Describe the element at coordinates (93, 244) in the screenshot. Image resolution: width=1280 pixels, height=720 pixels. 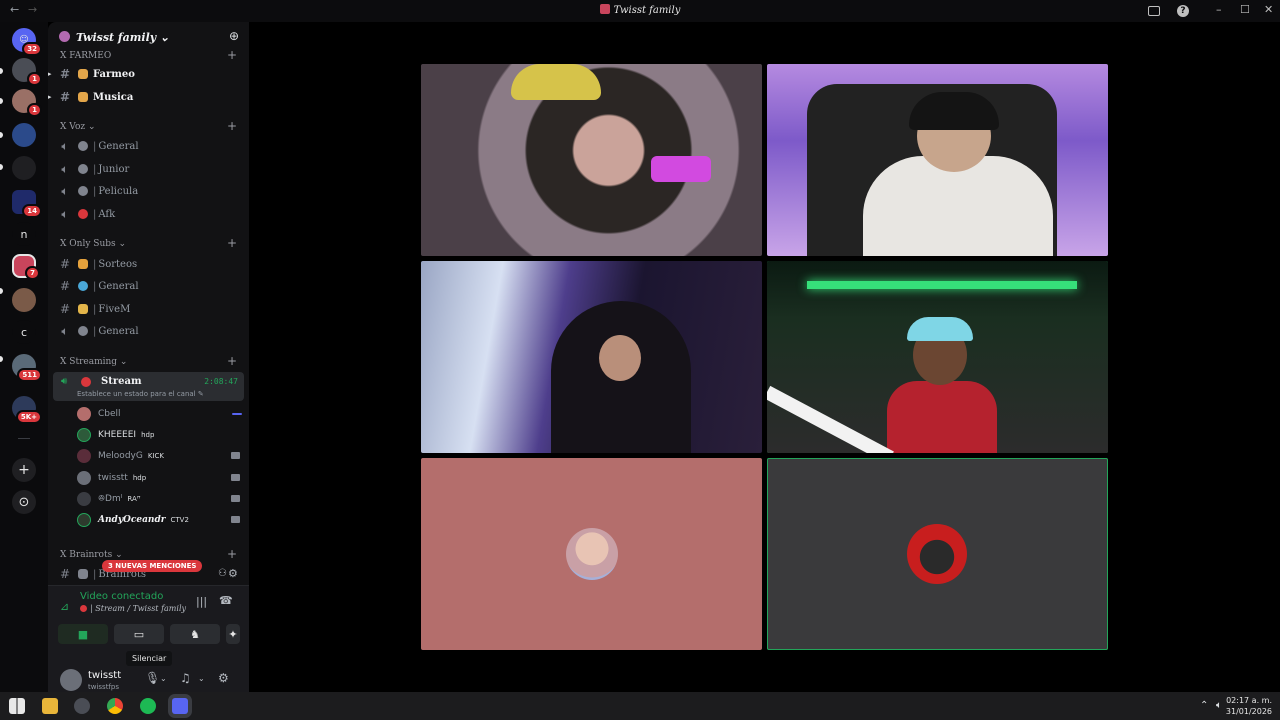
I see `category-only-subs: X Only Subs ⌄` at that location.